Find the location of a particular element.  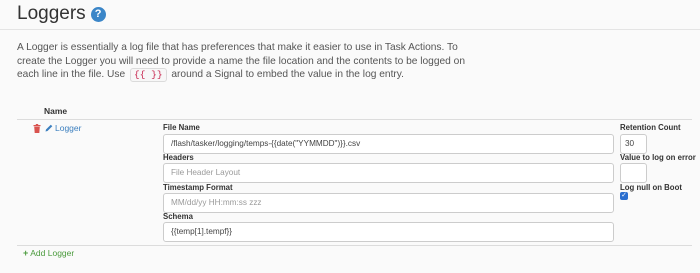

timestamp-format-input: MM/dd/yy HH:mm:ss zzz is located at coordinates (388, 203).